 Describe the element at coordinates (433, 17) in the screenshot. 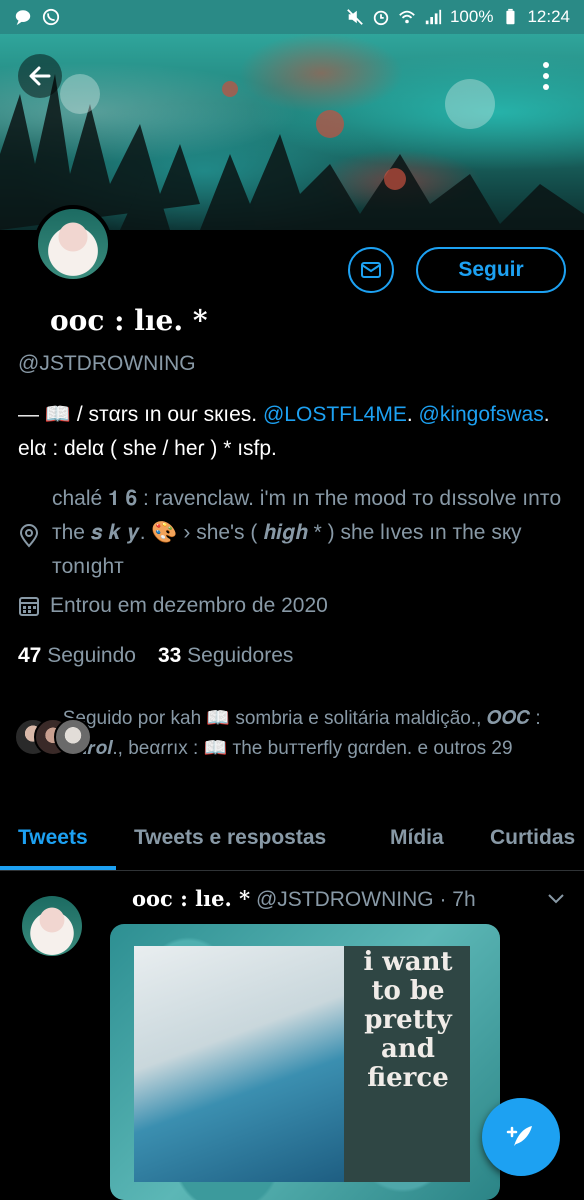

I see `signal-icon` at that location.